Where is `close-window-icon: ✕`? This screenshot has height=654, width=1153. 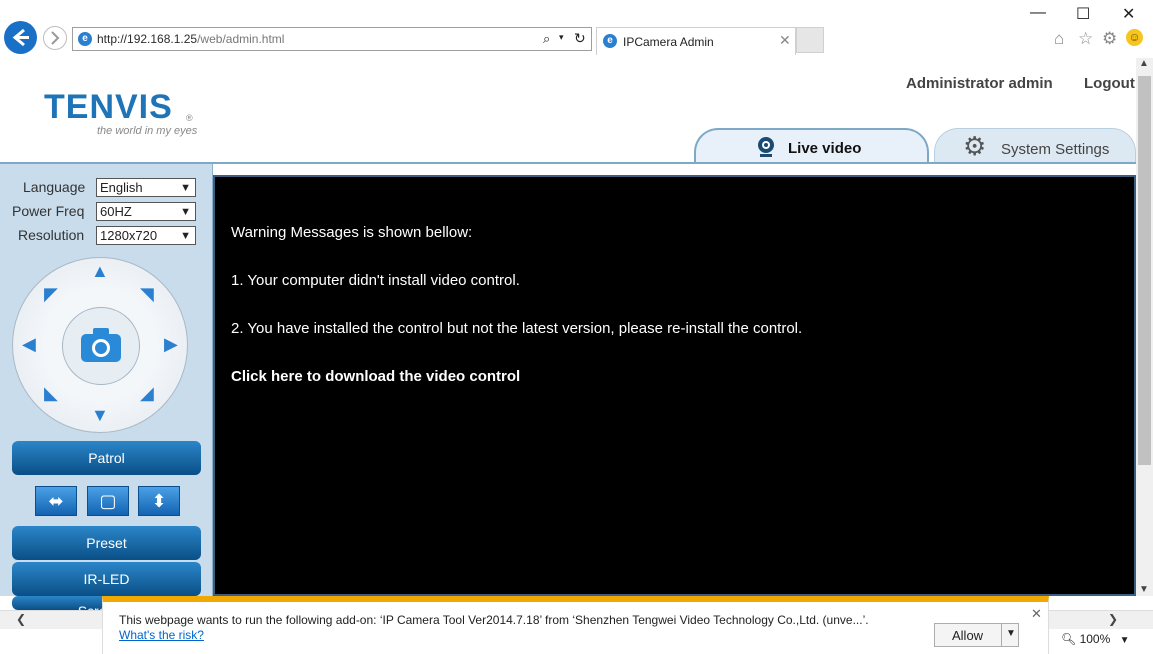 close-window-icon: ✕ is located at coordinates (1128, 14).